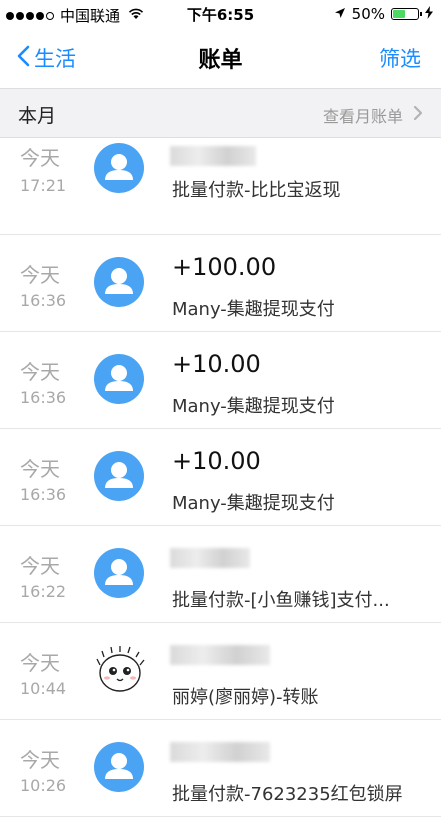  What do you see at coordinates (256, 190) in the screenshot?
I see `transaction-description: 批量付款-比比宝返现` at bounding box center [256, 190].